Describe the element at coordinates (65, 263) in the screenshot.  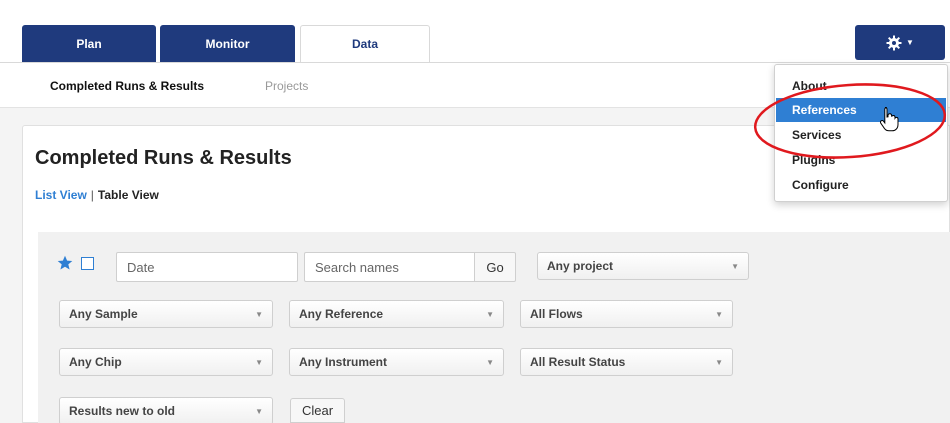
I see `star-icon` at that location.